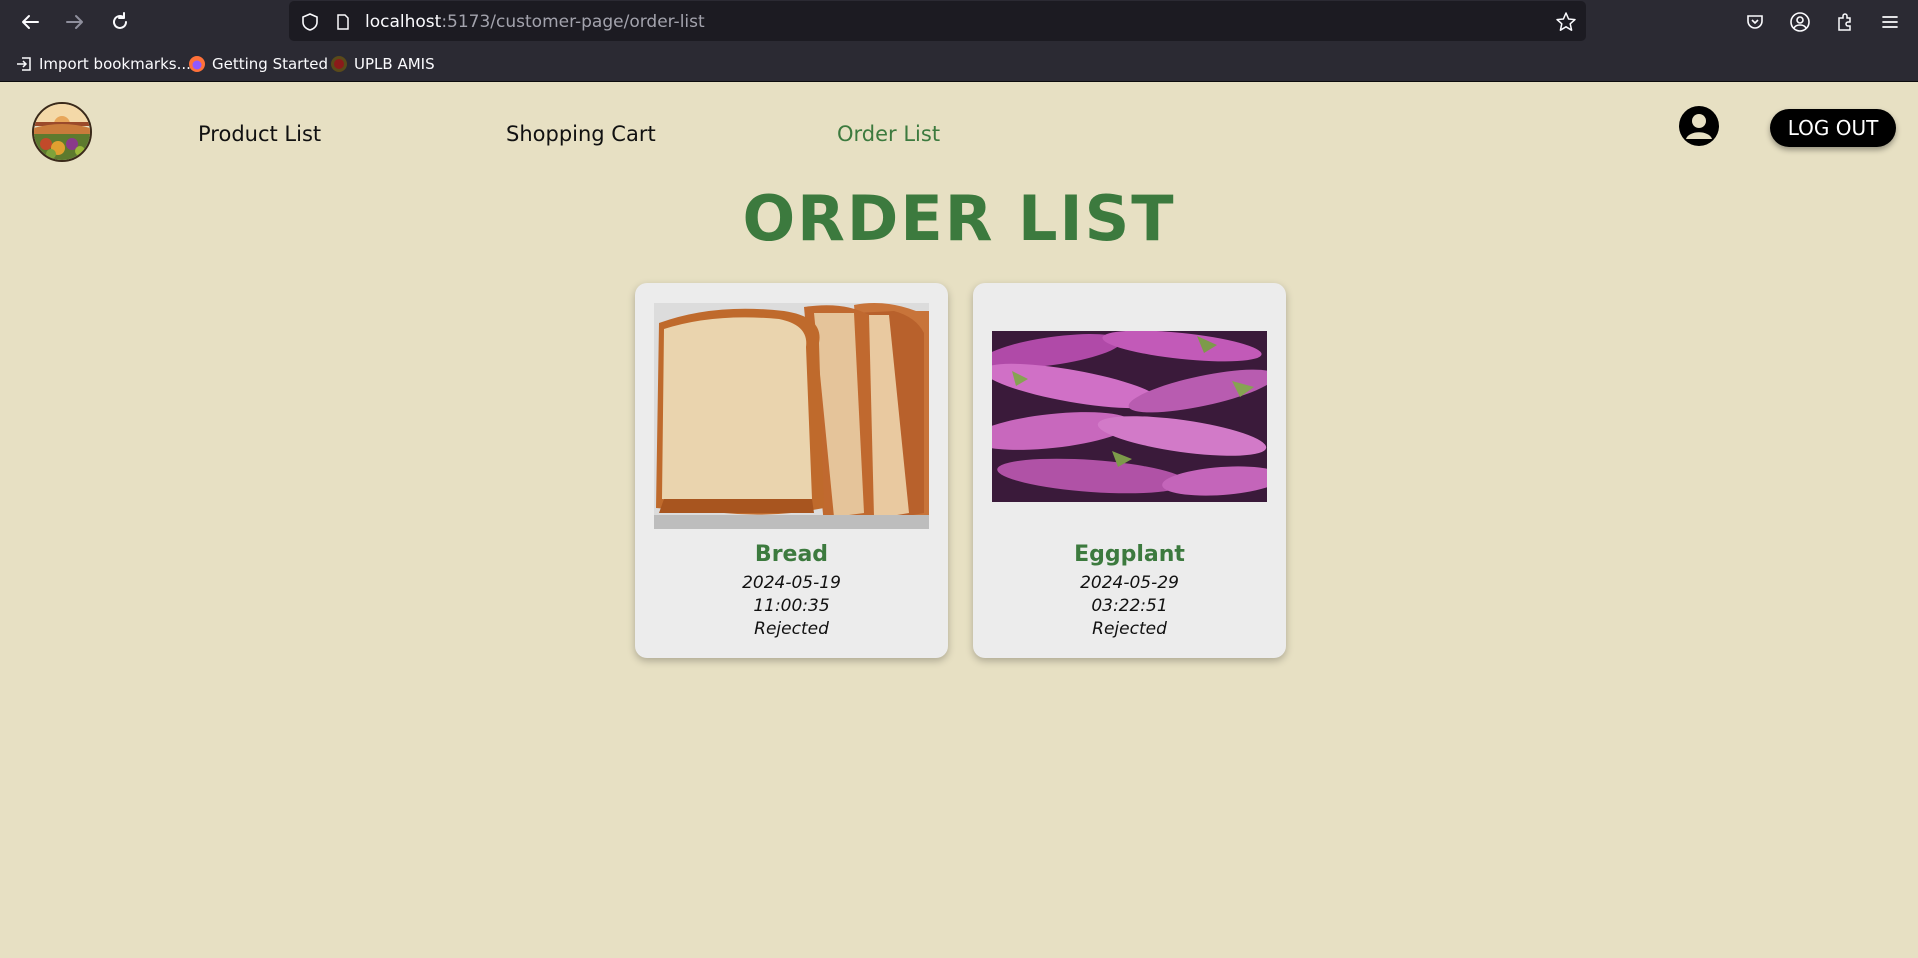 Image resolution: width=1918 pixels, height=958 pixels. Describe the element at coordinates (339, 64) in the screenshot. I see `uplb-icon` at that location.